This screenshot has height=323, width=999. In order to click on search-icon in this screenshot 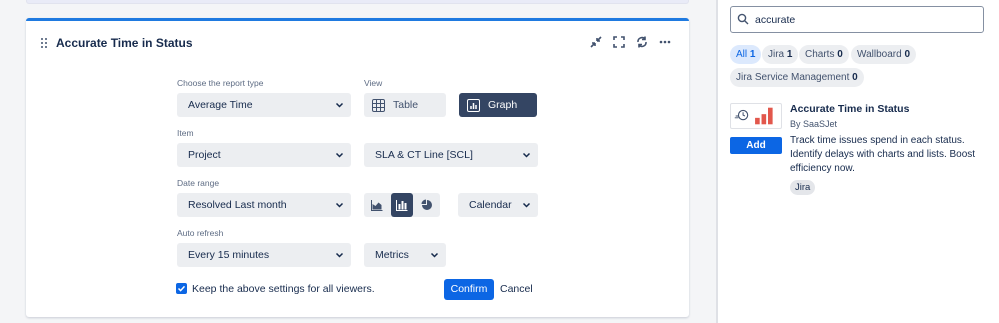, I will do `click(743, 19)`.